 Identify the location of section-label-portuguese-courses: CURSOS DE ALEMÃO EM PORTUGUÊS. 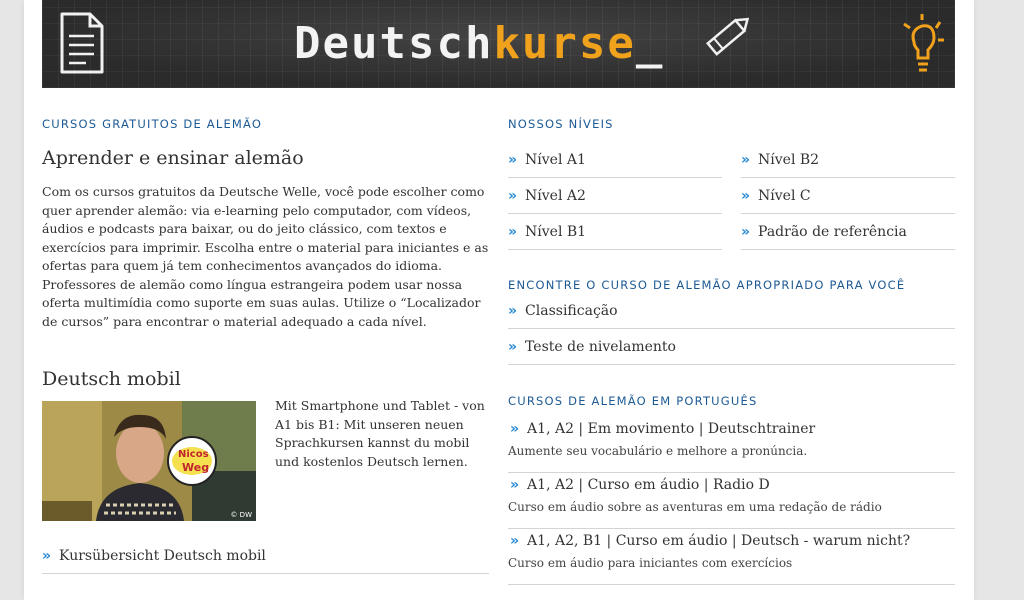
(633, 401).